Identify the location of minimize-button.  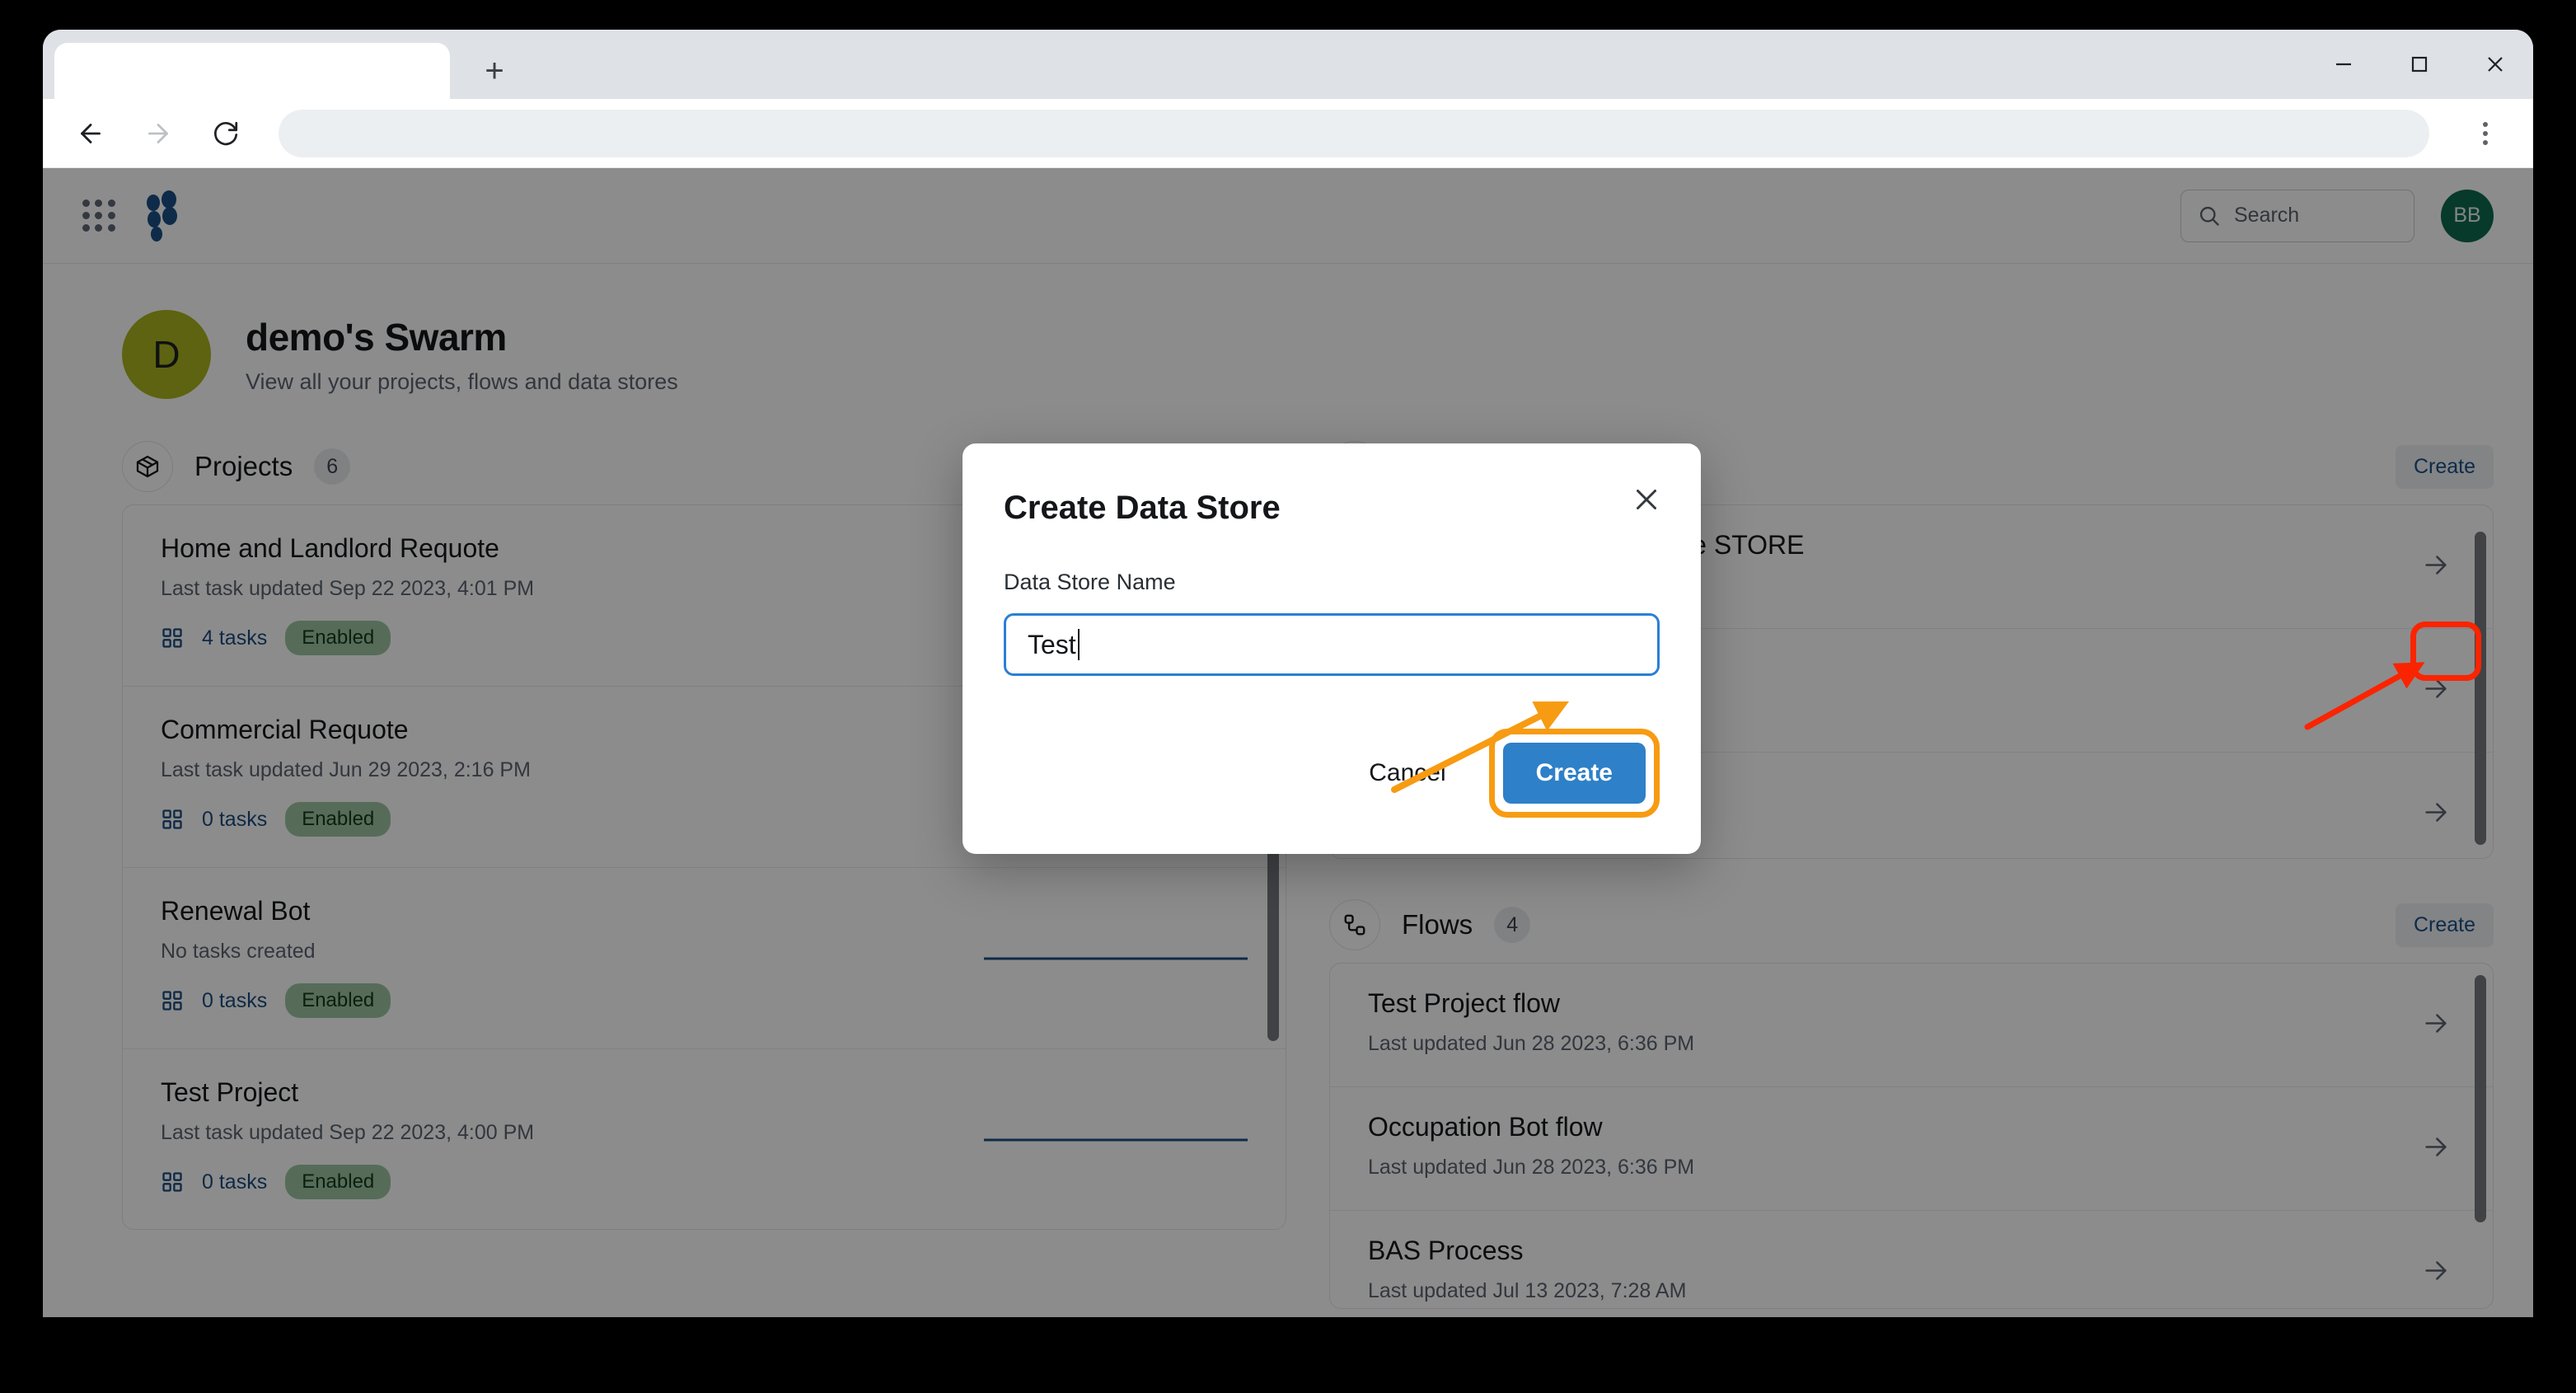
(2344, 64).